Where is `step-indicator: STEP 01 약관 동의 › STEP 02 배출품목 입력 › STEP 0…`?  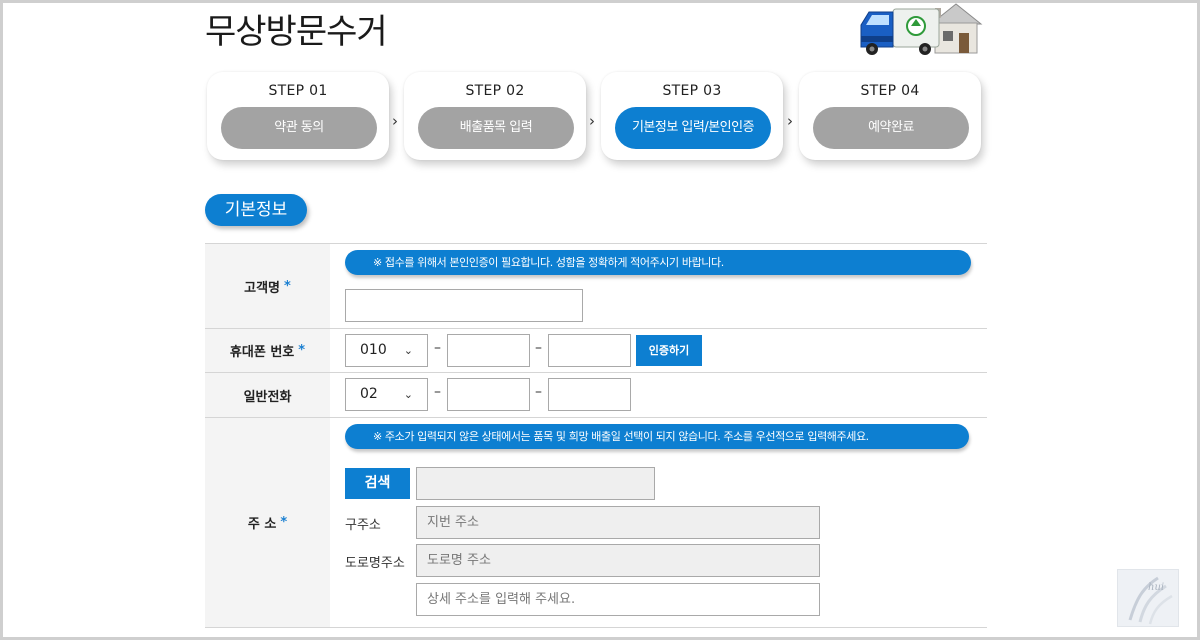
step-indicator: STEP 01 약관 동의 › STEP 02 배출품목 입력 › STEP 0… is located at coordinates (596, 118).